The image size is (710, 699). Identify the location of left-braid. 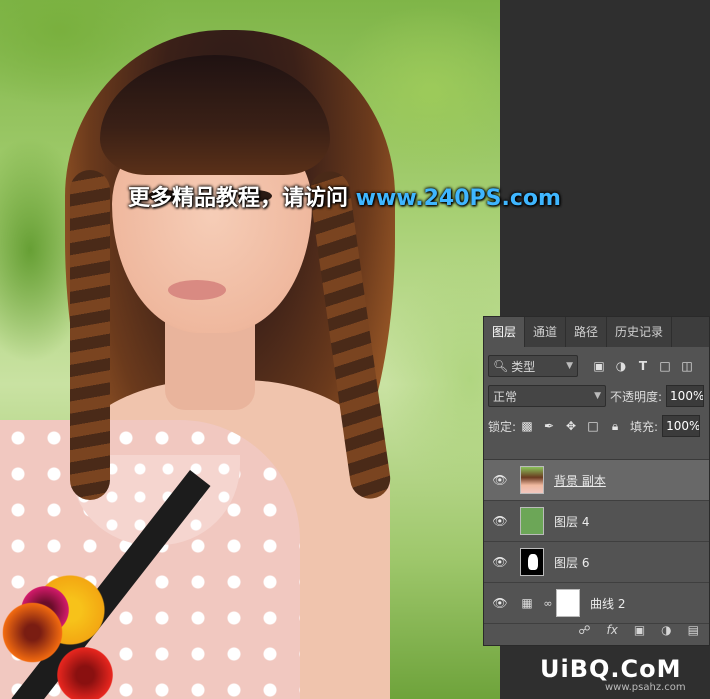
(90, 335).